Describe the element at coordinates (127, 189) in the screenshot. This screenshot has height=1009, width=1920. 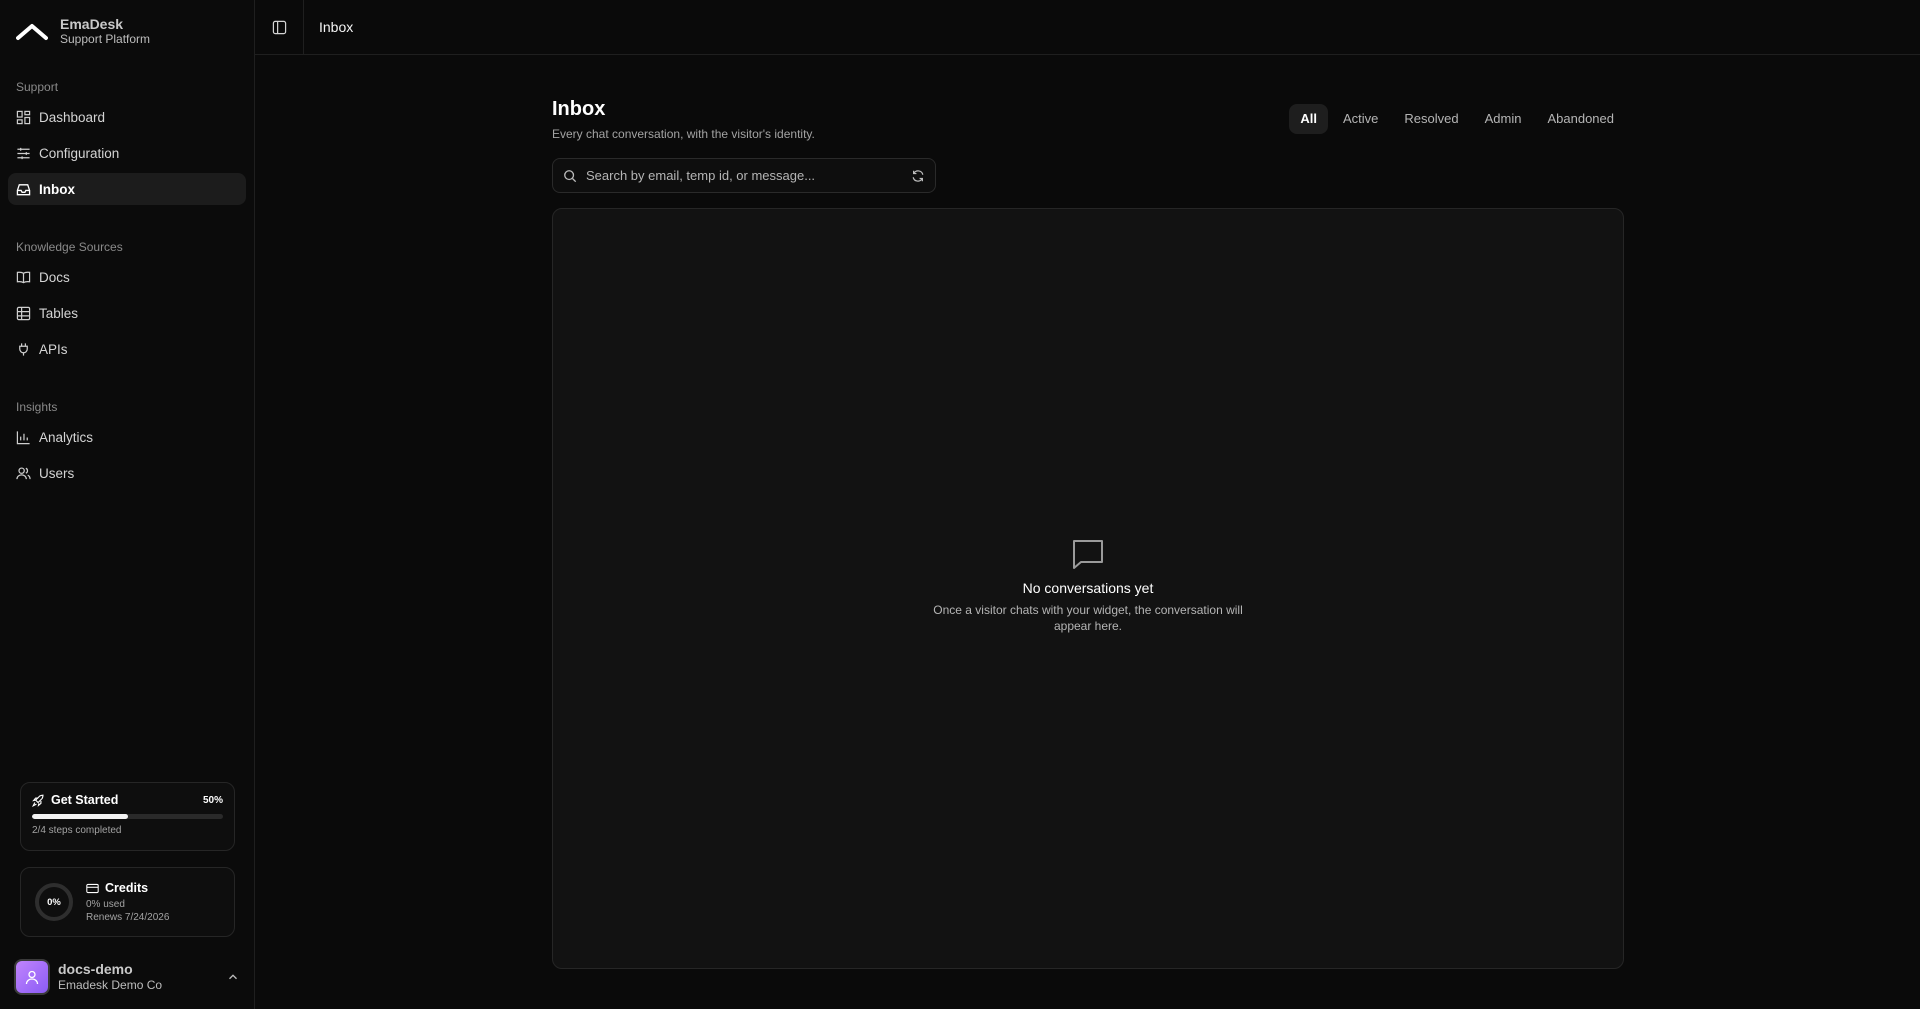
I see `sidebar-item-inbox: Inbox` at that location.